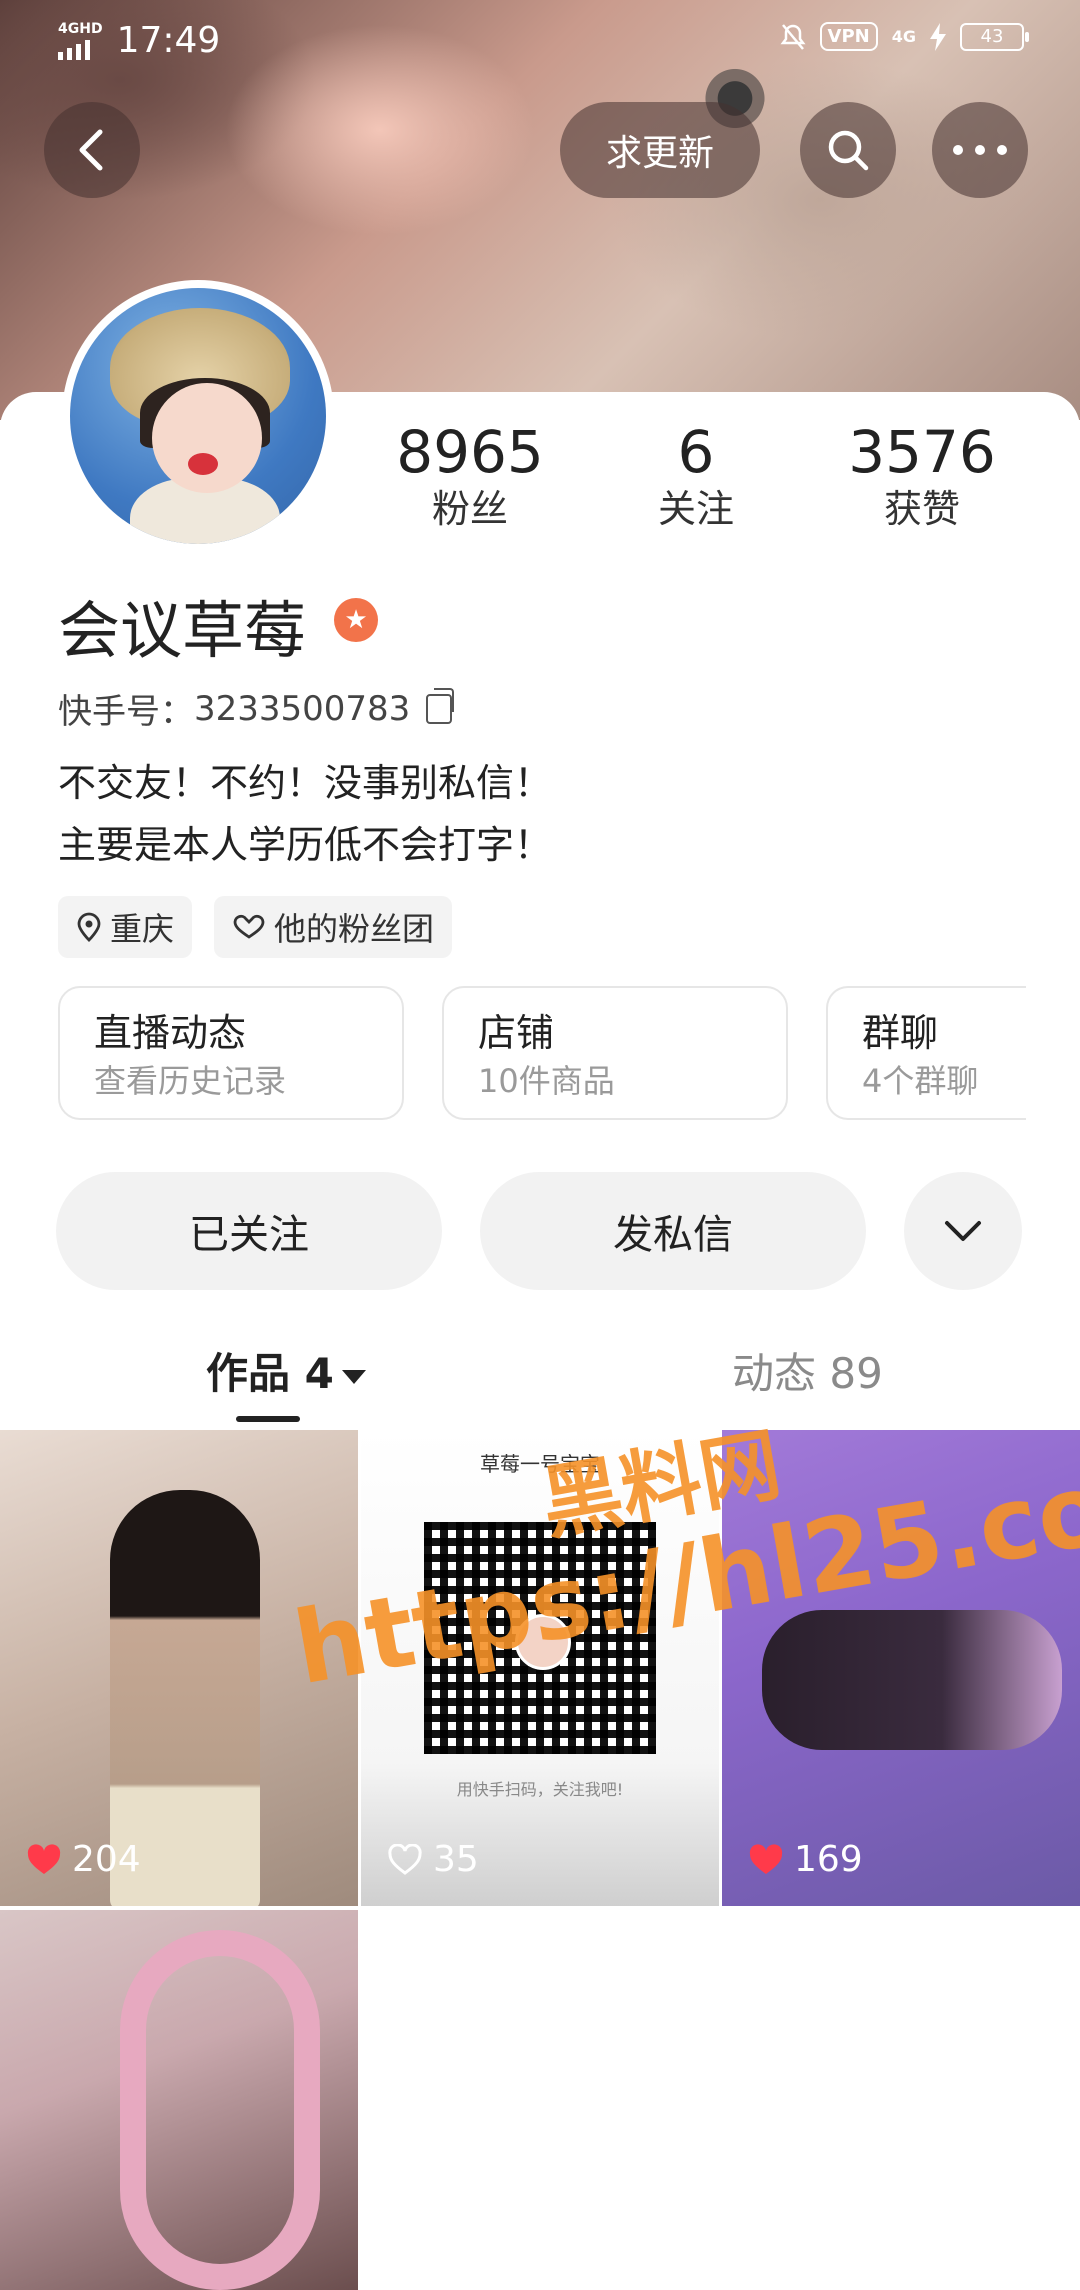 The width and height of the screenshot is (1080, 2290). Describe the element at coordinates (828, 1859) in the screenshot. I see `like-count-value: 169` at that location.